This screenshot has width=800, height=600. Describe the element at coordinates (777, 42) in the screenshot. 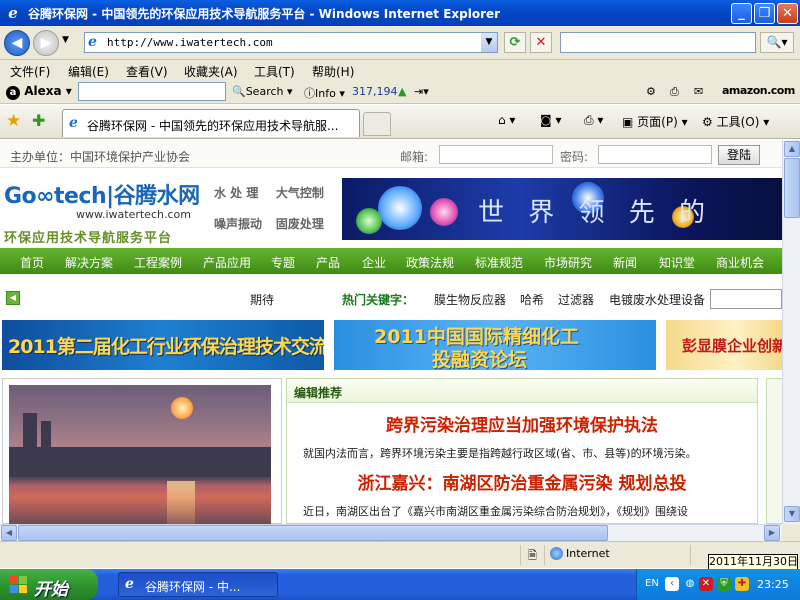

I see `search-go-button: 🔍▾` at that location.